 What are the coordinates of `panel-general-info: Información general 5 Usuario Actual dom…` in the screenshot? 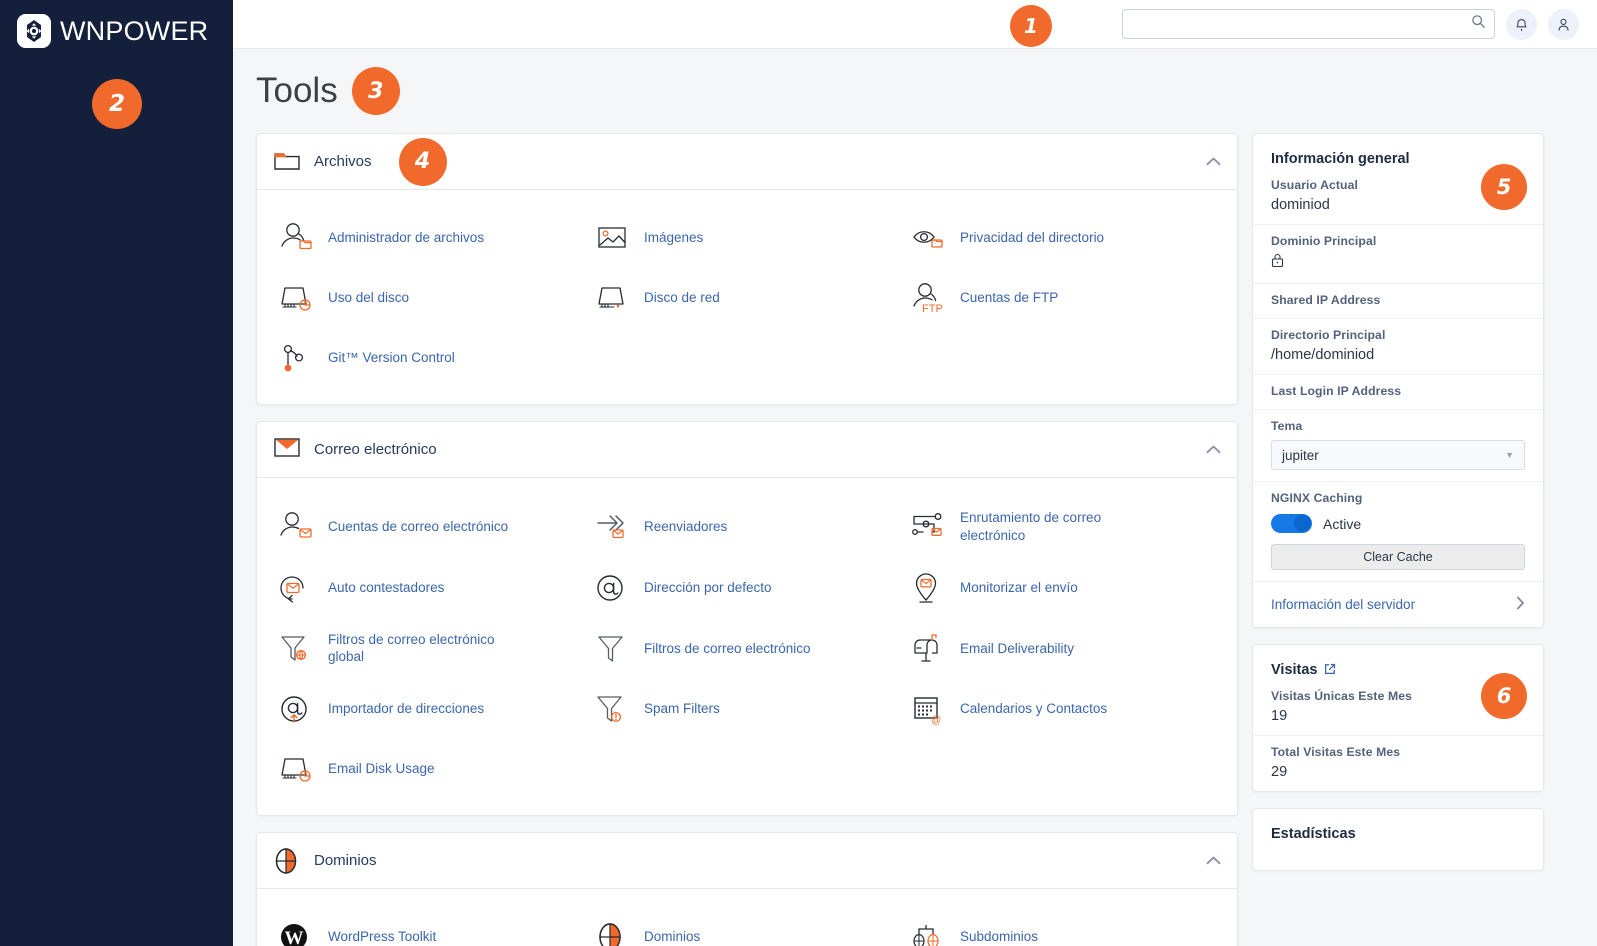 It's located at (1398, 380).